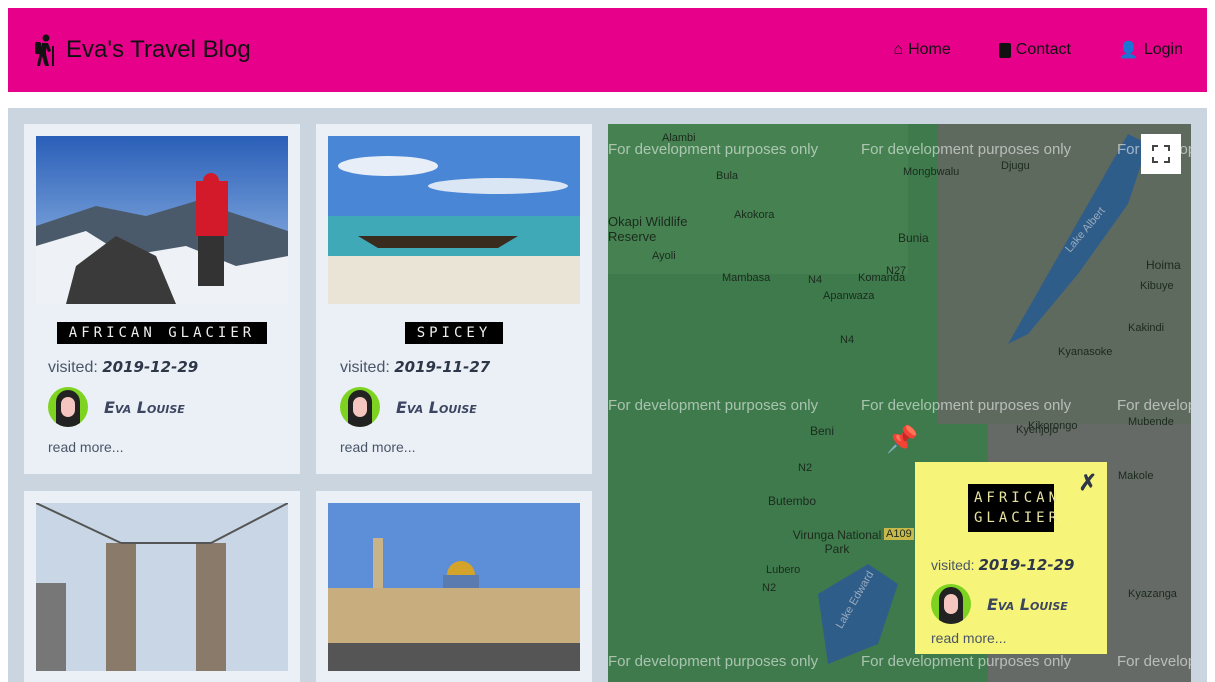 The width and height of the screenshot is (1215, 682). I want to click on fullscreen-icon, so click(1161, 154).